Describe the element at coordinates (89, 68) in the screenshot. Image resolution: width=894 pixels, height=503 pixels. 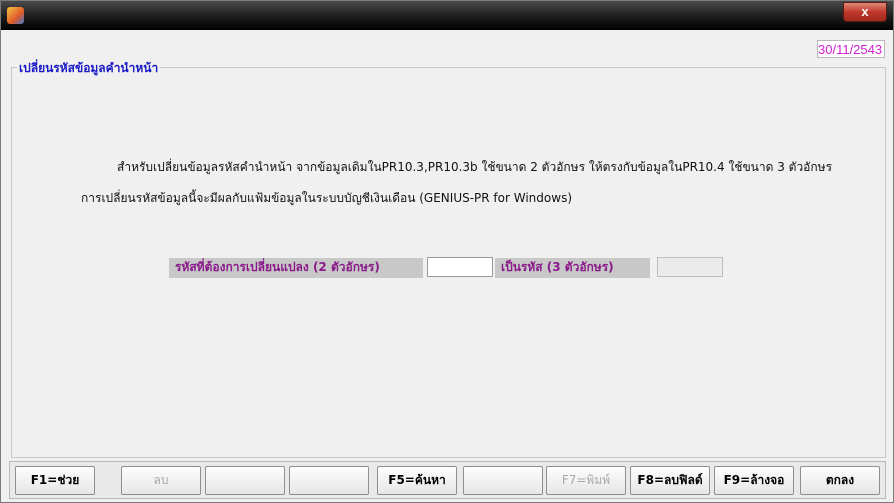
I see `group-title: เปลี่ยนรหัสข้อมูลคำนำหน้า` at that location.